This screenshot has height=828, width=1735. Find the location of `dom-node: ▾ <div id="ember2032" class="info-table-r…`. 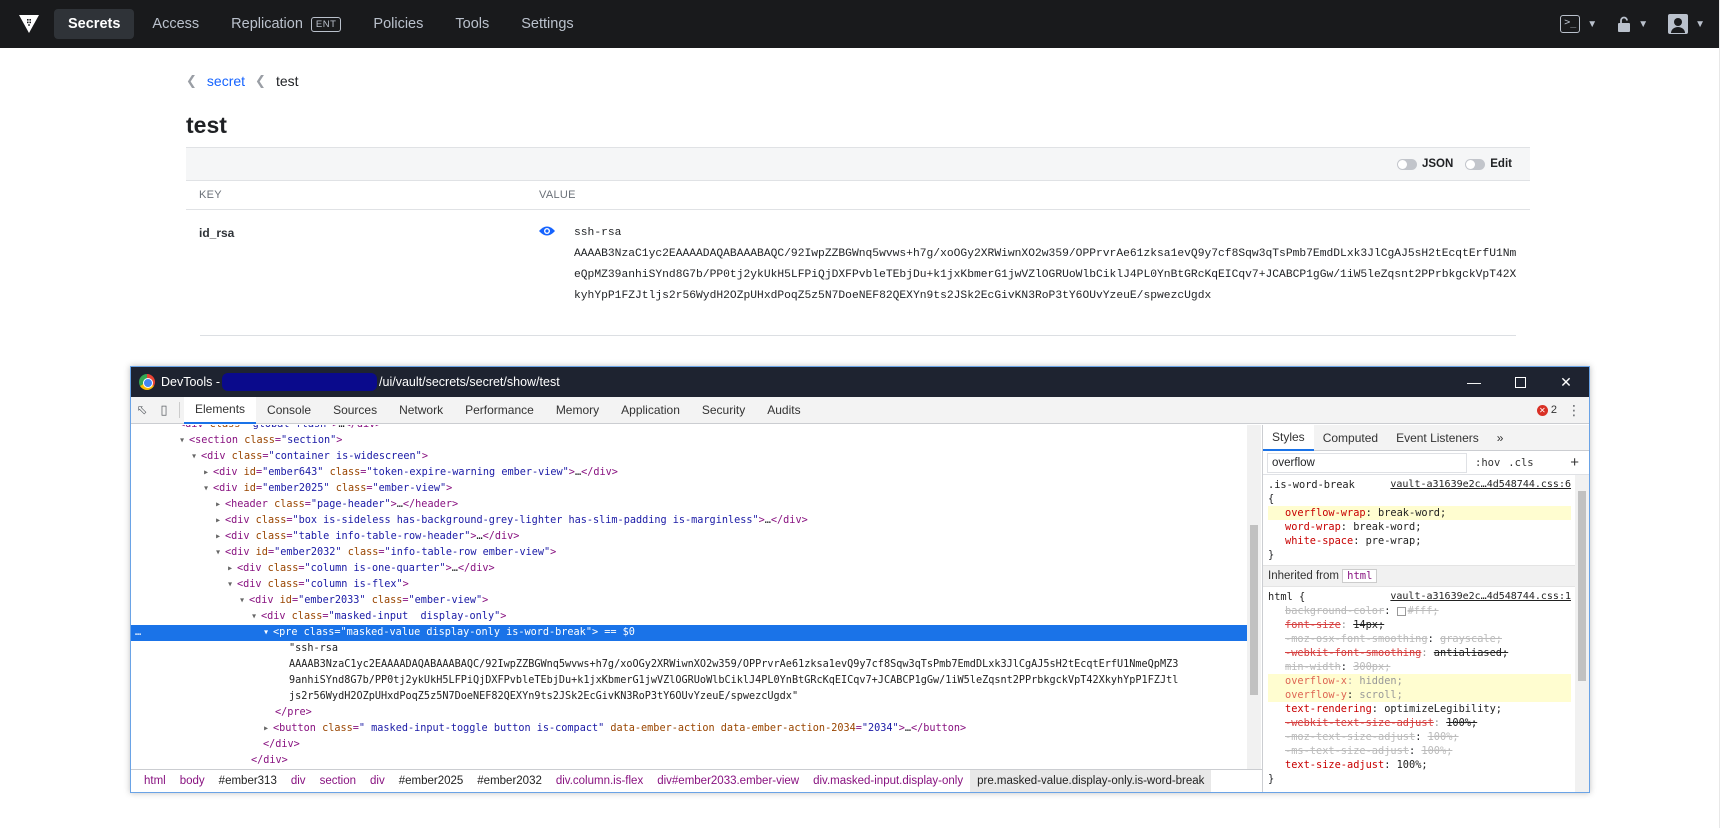

dom-node: ▾ <div id="ember2032" class="info-table-r… is located at coordinates (689, 553).